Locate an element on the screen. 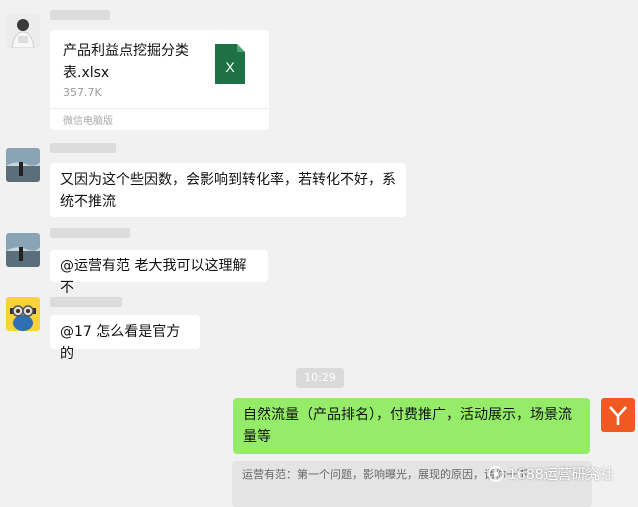  excel-file-icon: X is located at coordinates (230, 64).